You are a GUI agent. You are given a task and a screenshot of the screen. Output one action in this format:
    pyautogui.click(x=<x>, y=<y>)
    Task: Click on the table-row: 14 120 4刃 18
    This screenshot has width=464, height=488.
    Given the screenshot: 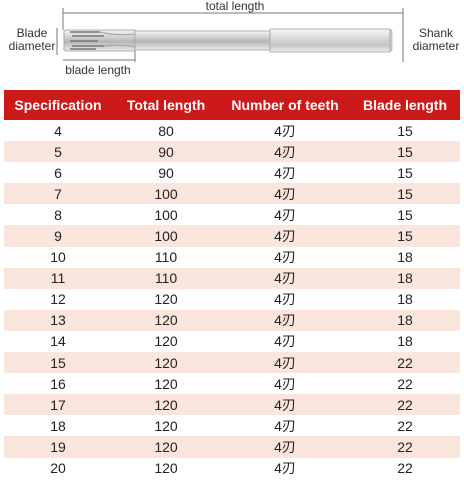 What is the action you would take?
    pyautogui.click(x=232, y=341)
    